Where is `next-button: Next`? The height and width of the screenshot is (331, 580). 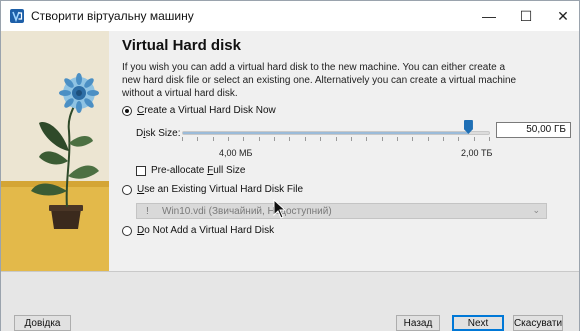
next-button: Next is located at coordinates (478, 323).